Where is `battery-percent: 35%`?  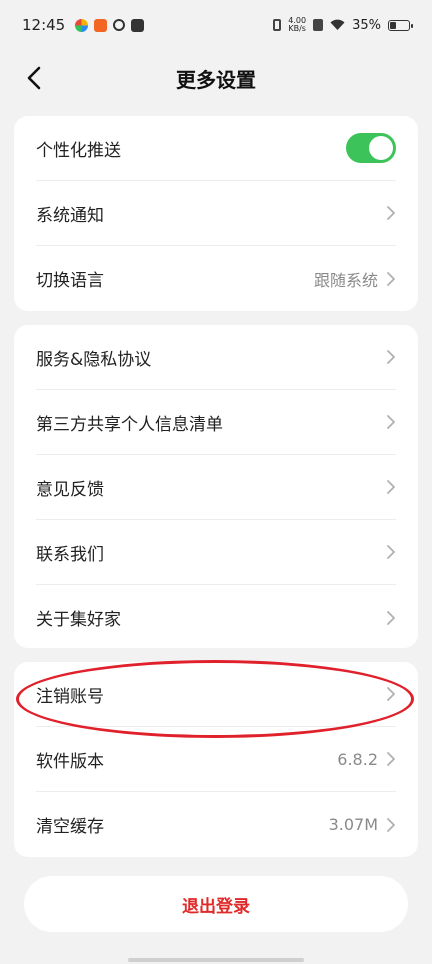 battery-percent: 35% is located at coordinates (366, 25).